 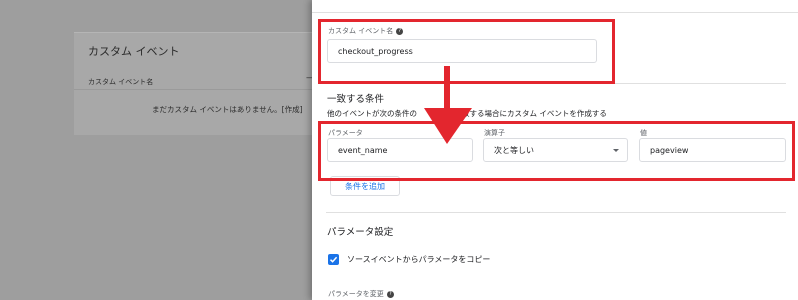 I want to click on custom-event-name-column-header: カスタム イベント名, so click(x=121, y=82).